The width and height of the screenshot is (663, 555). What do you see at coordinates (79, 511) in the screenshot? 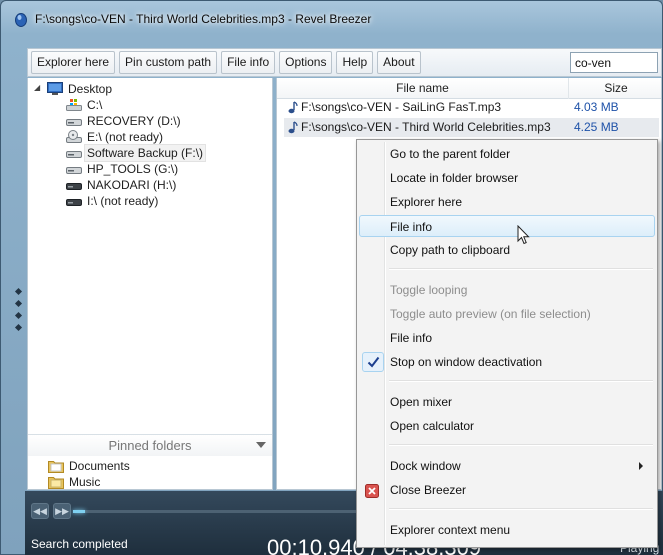
I see `seek-bar-progress` at bounding box center [79, 511].